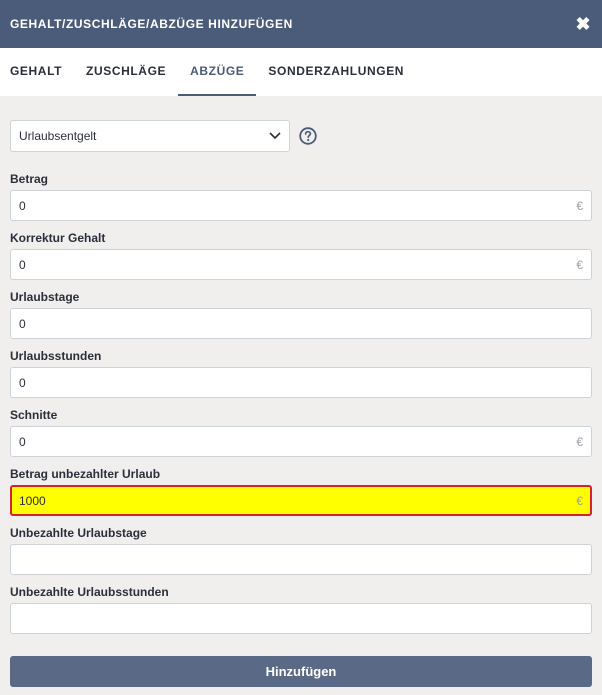 The height and width of the screenshot is (695, 602). What do you see at coordinates (336, 72) in the screenshot?
I see `tab-sonderzahlungen: SONDERZAHLUNGEN` at bounding box center [336, 72].